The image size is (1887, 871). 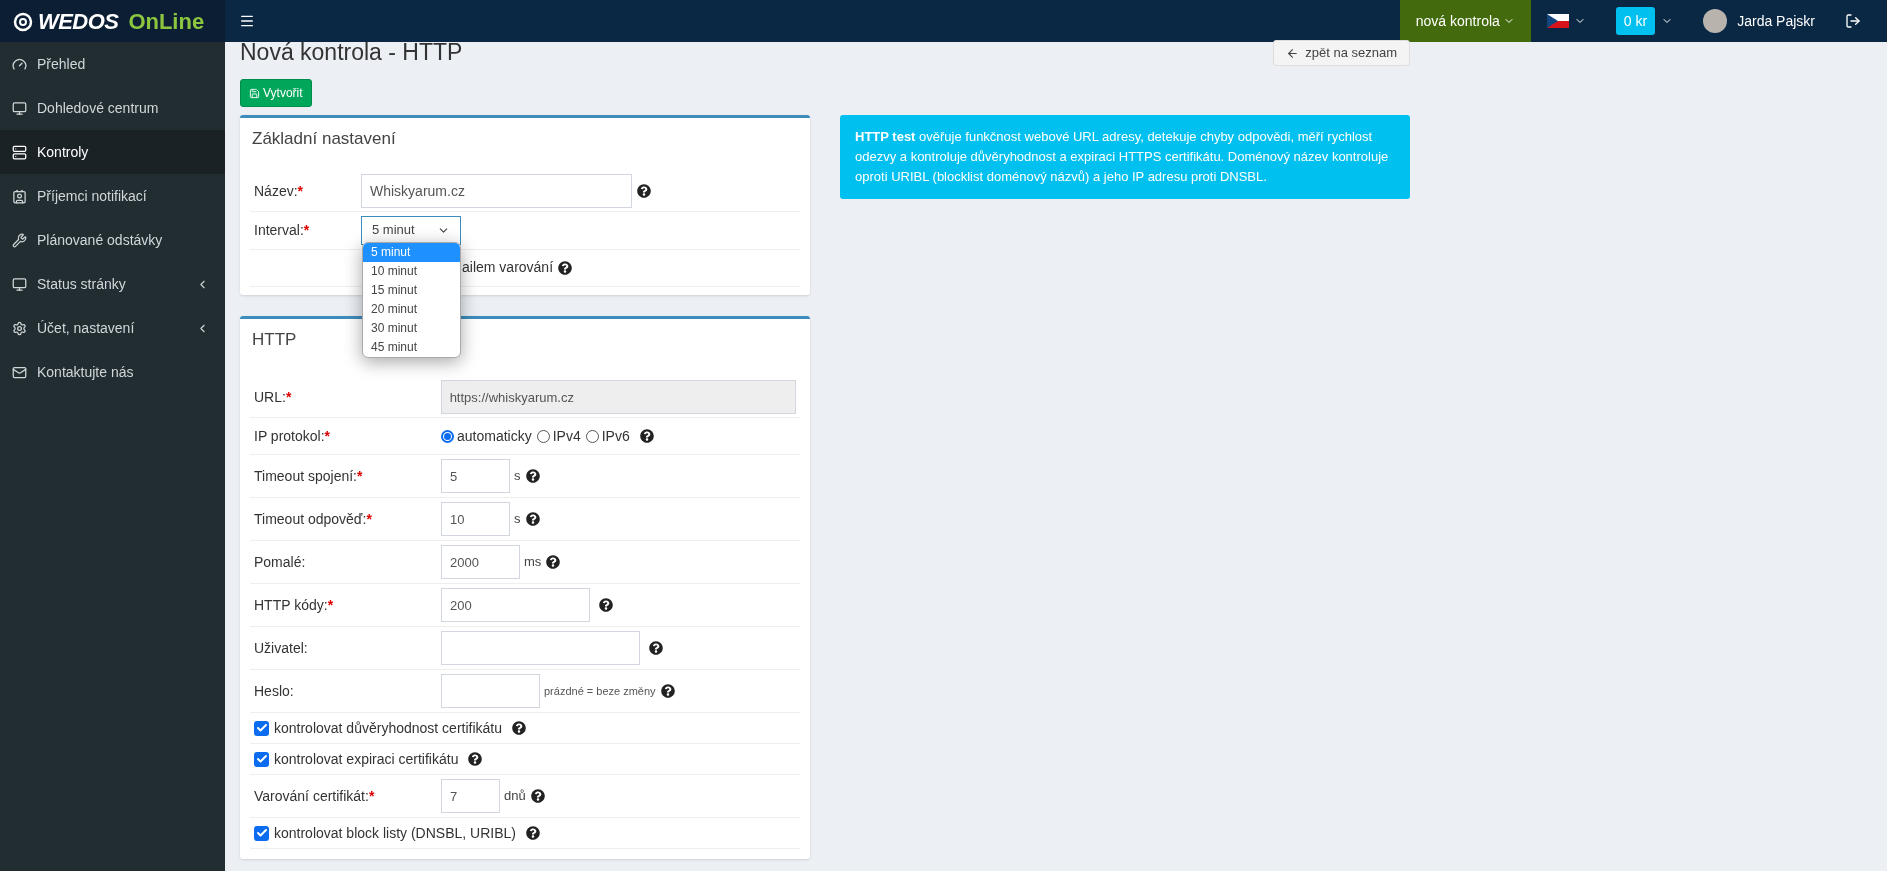 I want to click on text-input: 2000, so click(x=480, y=562).